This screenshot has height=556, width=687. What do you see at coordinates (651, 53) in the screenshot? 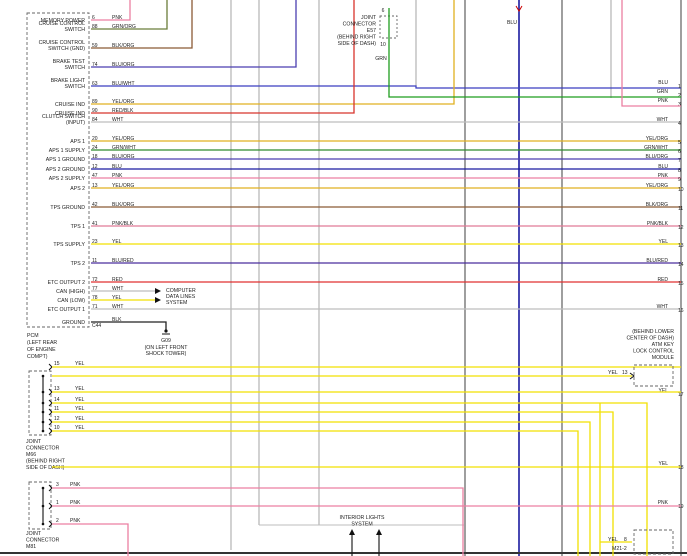
I see `pnk-wire` at bounding box center [651, 53].